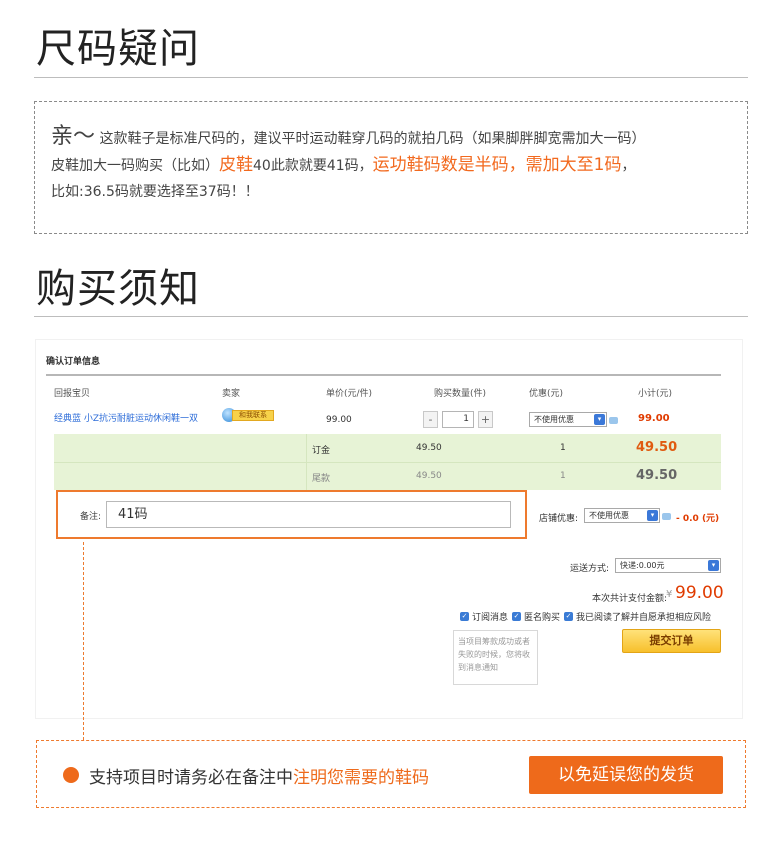  What do you see at coordinates (361, 778) in the screenshot?
I see `reminder-highlight: 注明您需要的鞋码` at bounding box center [361, 778].